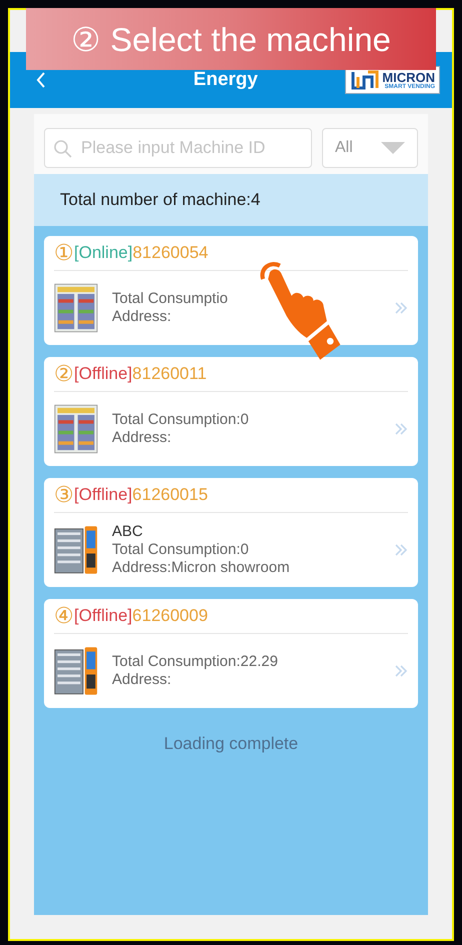 Image resolution: width=462 pixels, height=945 pixels. I want to click on logo-icon, so click(365, 80).